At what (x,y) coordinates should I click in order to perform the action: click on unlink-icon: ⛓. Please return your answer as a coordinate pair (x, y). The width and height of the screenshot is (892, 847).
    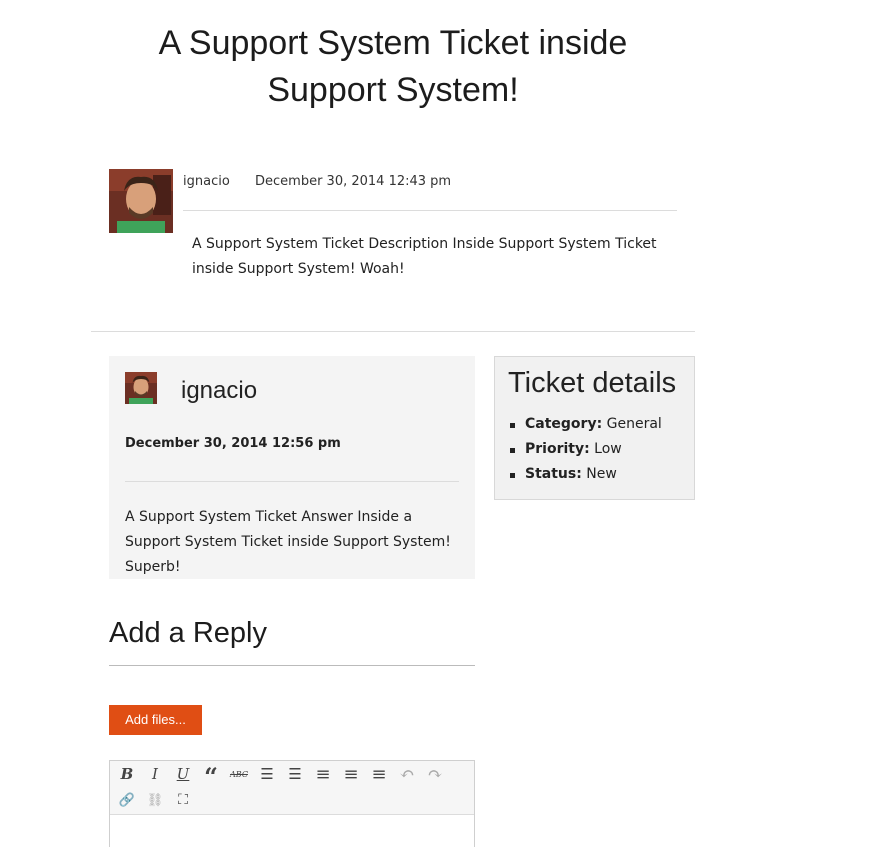
    Looking at the image, I should click on (155, 800).